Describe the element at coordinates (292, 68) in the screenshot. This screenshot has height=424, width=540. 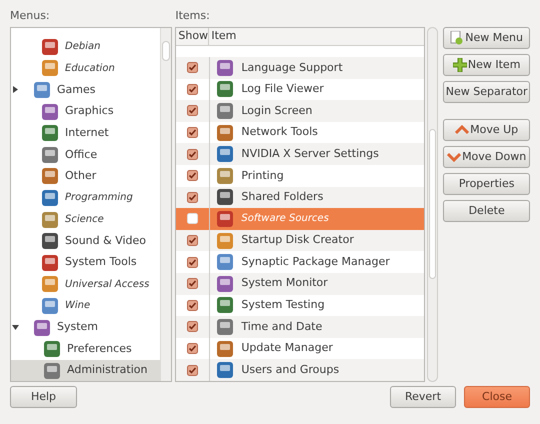
I see `item-label: Language Support` at that location.